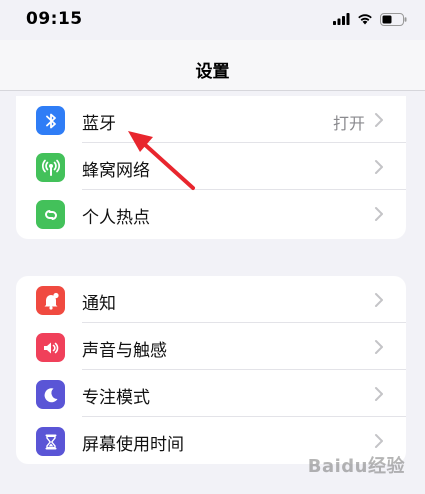 The height and width of the screenshot is (494, 425). What do you see at coordinates (116, 398) in the screenshot?
I see `settings-row-label: 专注模式` at bounding box center [116, 398].